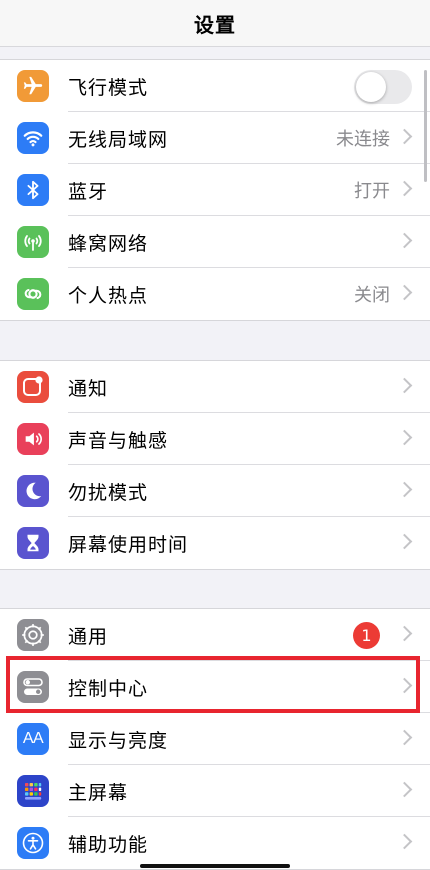  I want to click on settings-row-accessibility: 辅助功能, so click(215, 843).